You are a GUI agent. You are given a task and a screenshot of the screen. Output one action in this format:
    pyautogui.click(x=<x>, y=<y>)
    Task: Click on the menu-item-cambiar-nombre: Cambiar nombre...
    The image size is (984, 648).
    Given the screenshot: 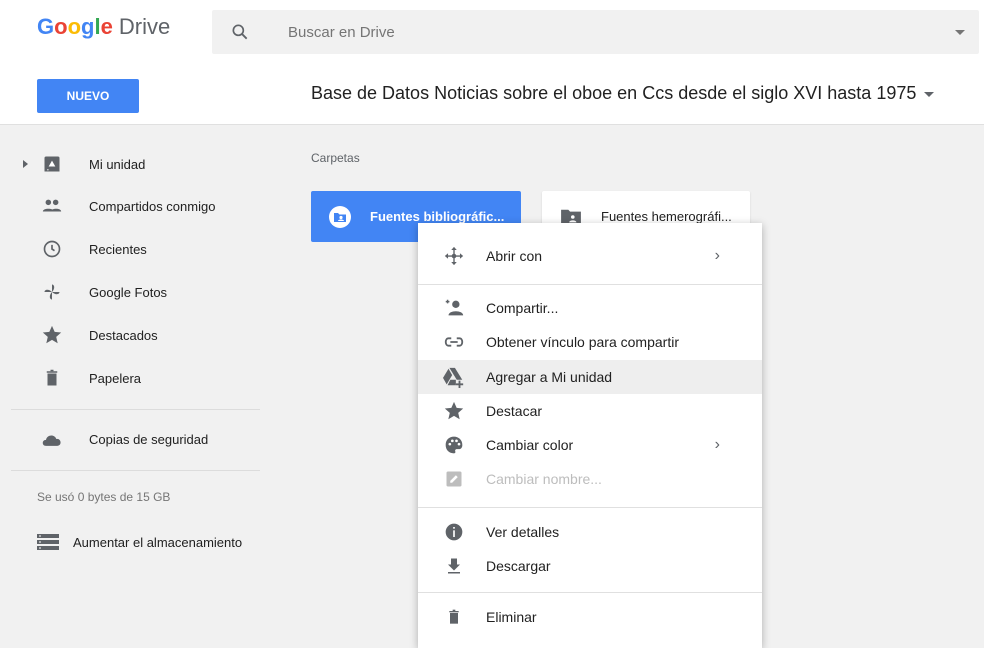 What is the action you would take?
    pyautogui.click(x=590, y=479)
    